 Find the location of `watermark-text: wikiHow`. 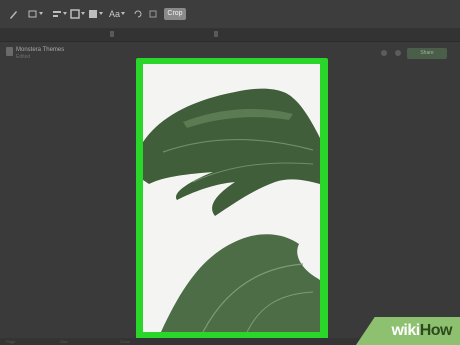

watermark-text: wikiHow is located at coordinates (421, 330).